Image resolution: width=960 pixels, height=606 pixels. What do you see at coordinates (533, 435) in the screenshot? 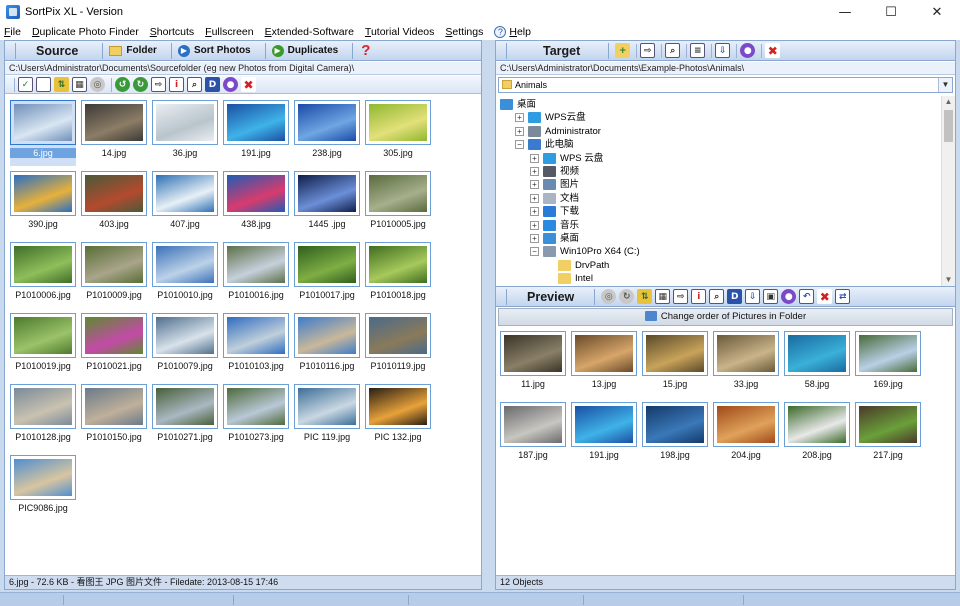
I see `thumbnail: 187.jpg` at bounding box center [533, 435].